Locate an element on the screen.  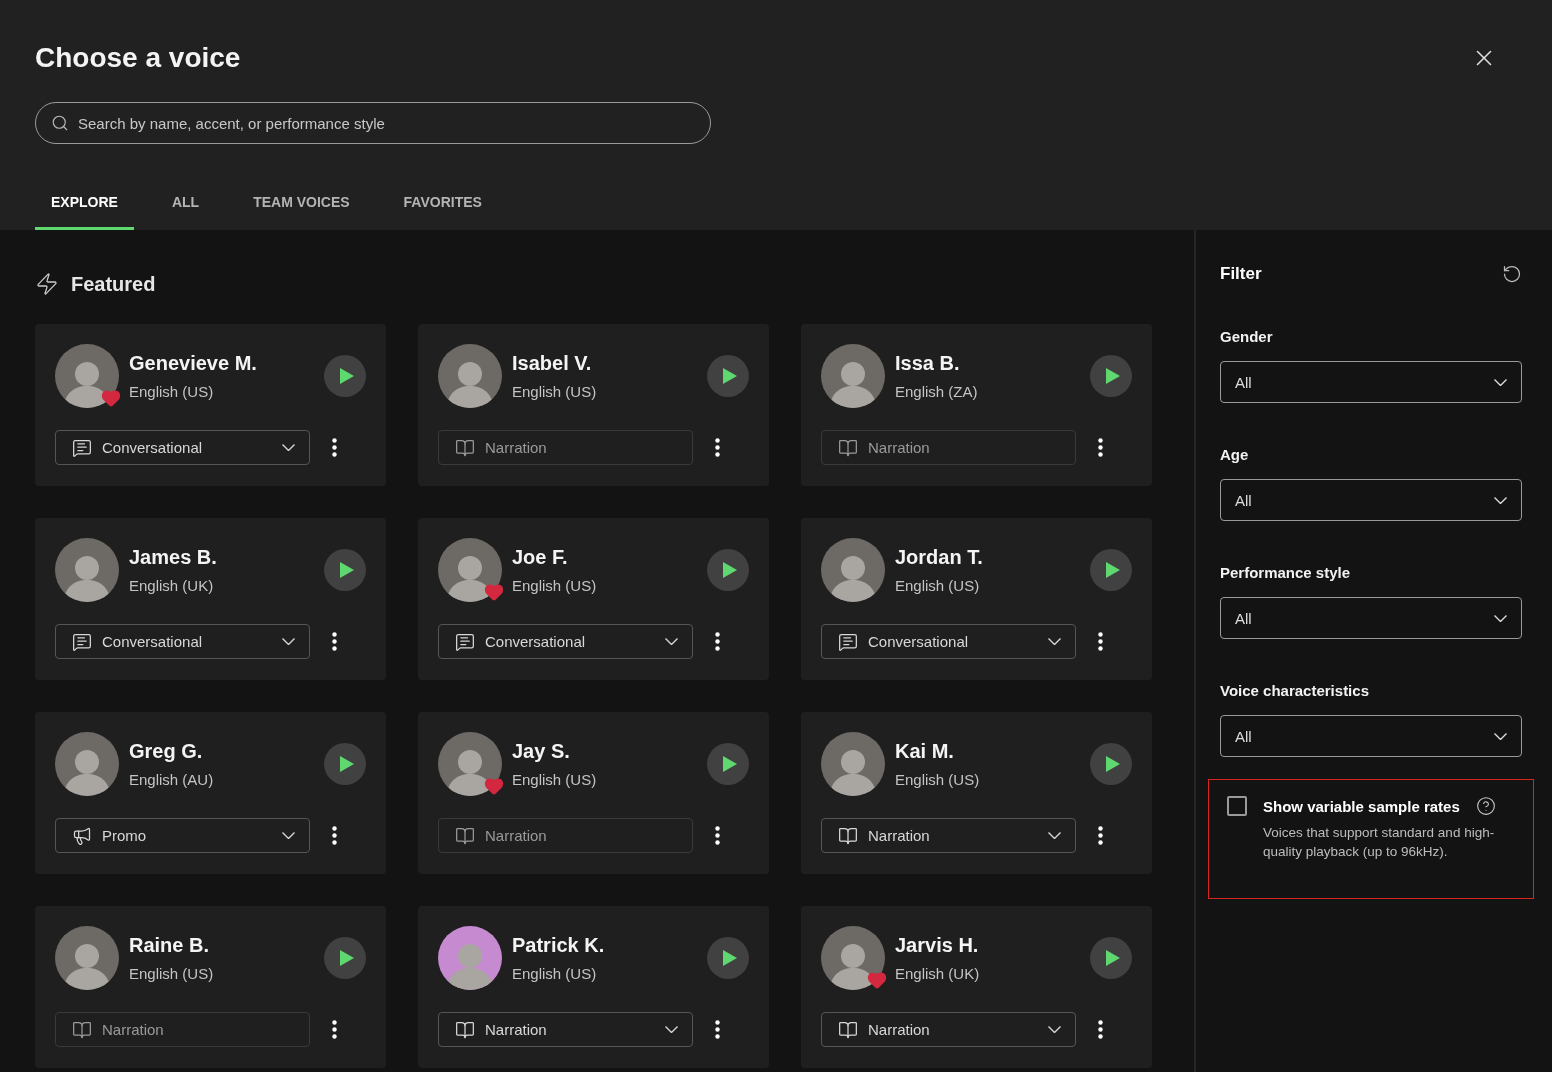
voice-name: Isabel V. is located at coordinates (552, 363).